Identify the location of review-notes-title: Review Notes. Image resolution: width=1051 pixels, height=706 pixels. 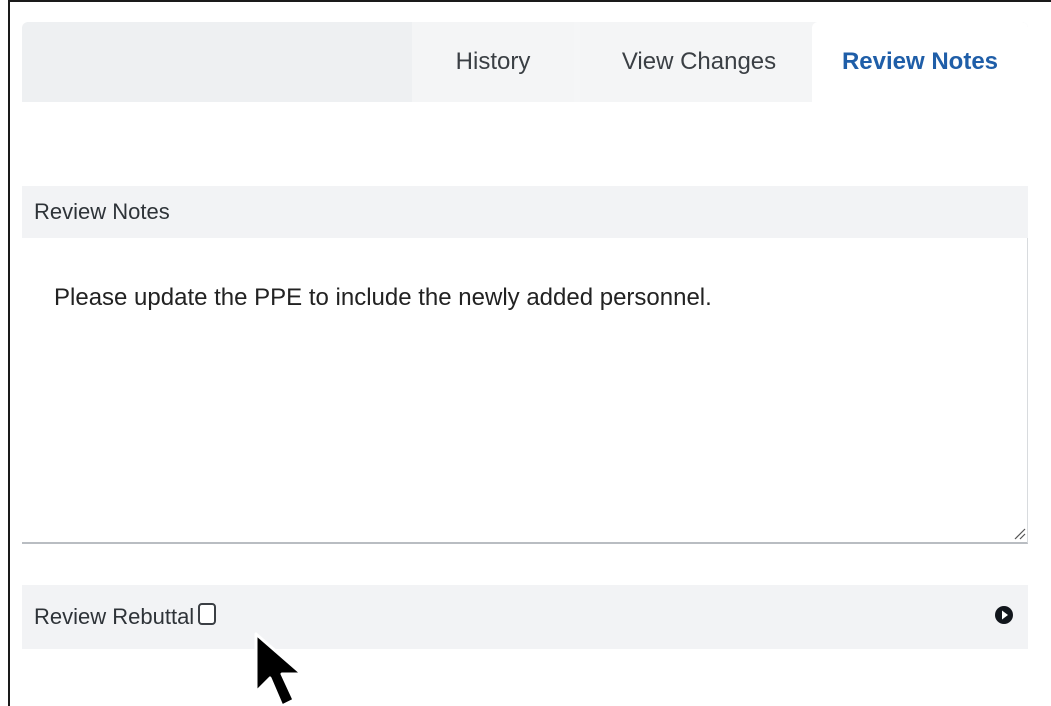
(102, 211).